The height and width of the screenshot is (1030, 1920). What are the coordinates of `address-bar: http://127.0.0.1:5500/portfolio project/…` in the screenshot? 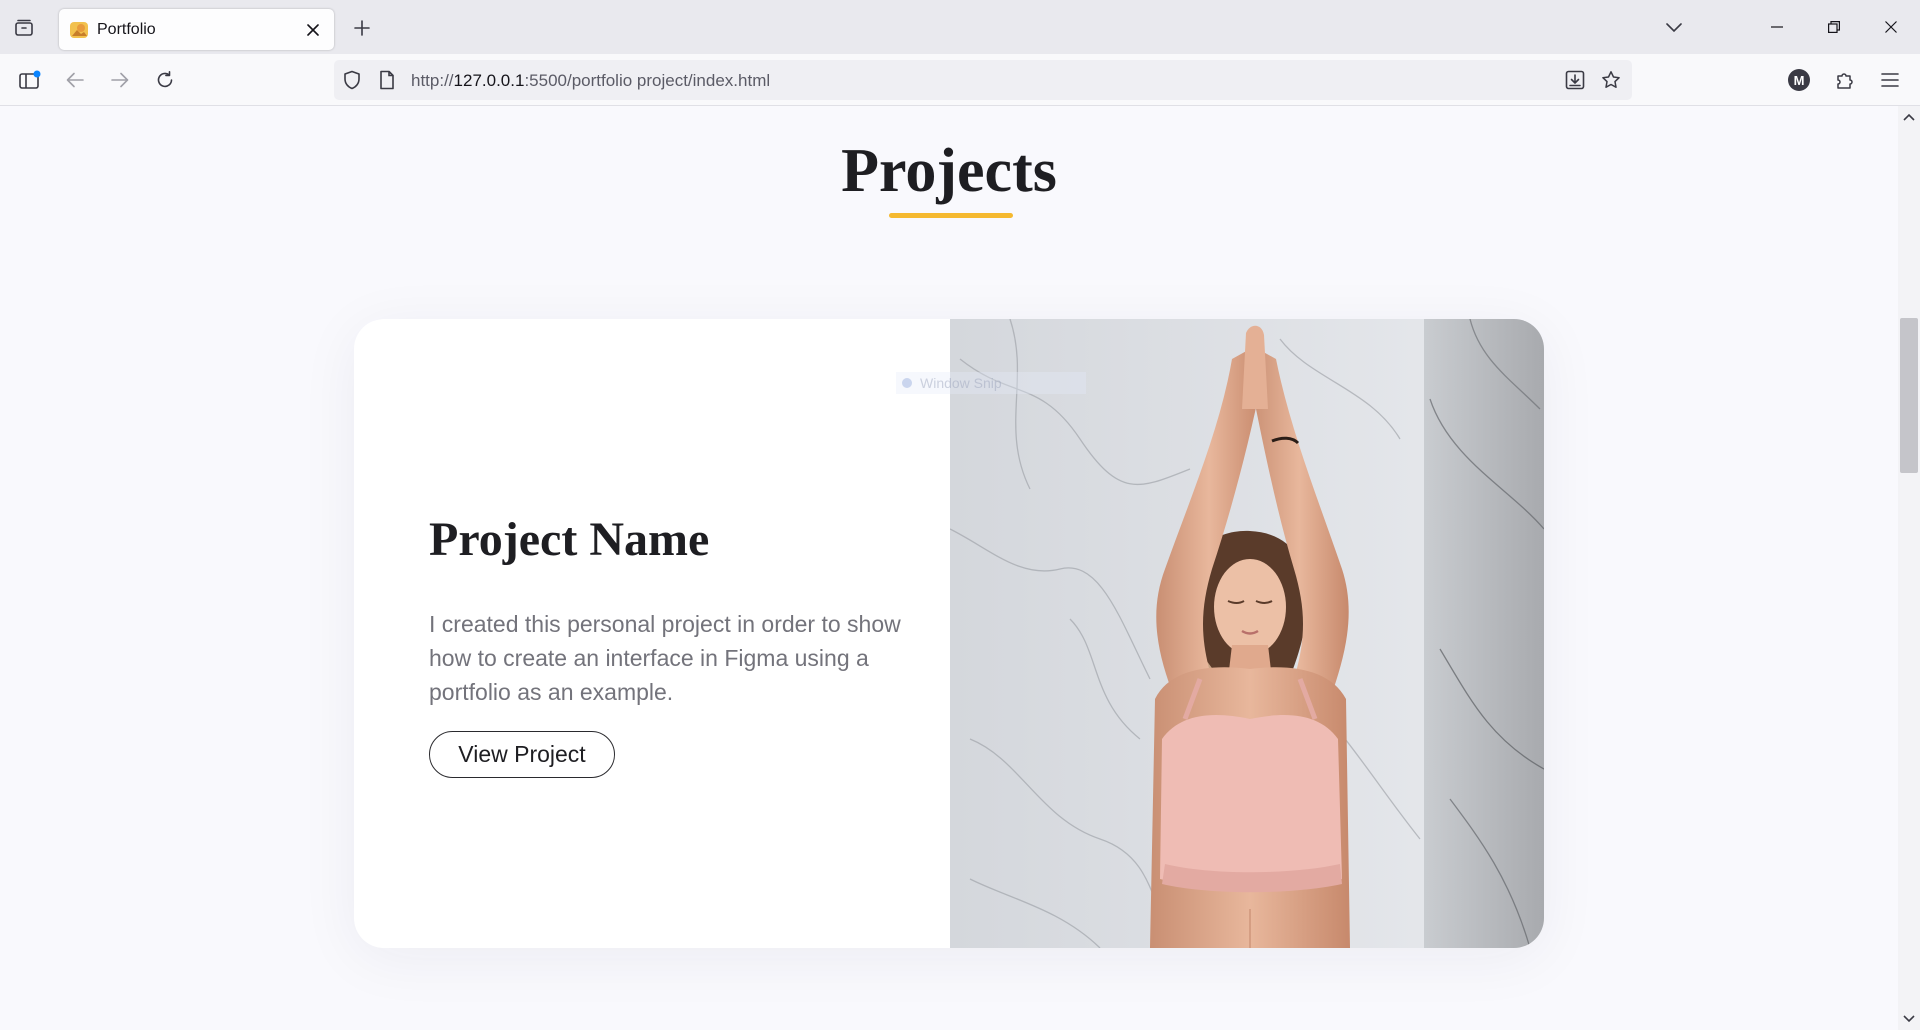 It's located at (983, 80).